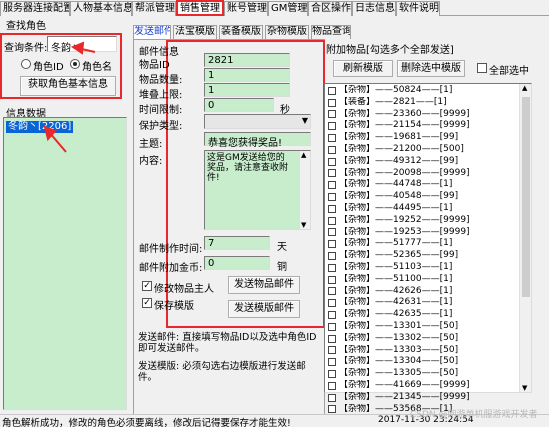 The width and height of the screenshot is (549, 427). Describe the element at coordinates (526, 197) in the screenshot. I see `scroll-thumb` at that location.